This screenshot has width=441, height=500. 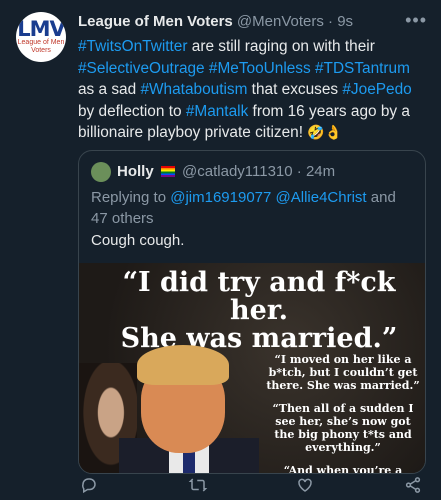 I want to click on replying-prefix: Replying to, so click(x=131, y=197).